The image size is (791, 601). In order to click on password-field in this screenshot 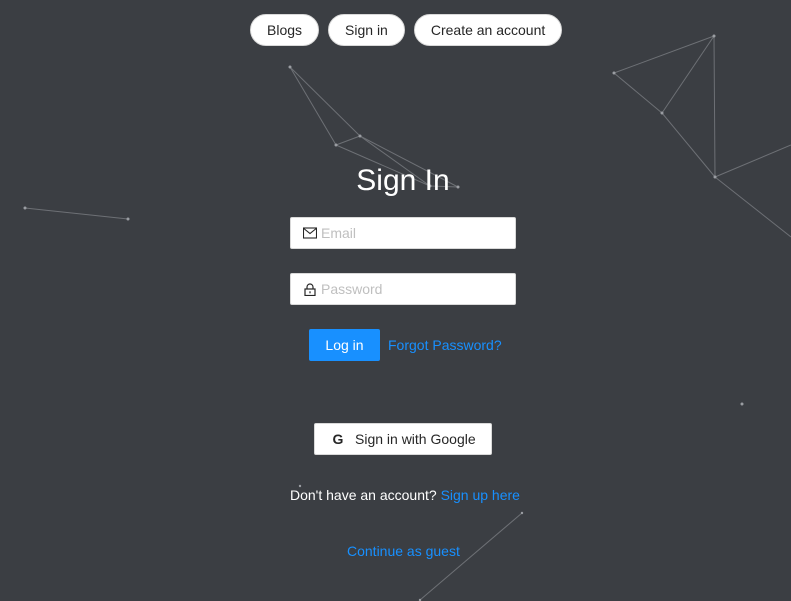, I will do `click(403, 289)`.